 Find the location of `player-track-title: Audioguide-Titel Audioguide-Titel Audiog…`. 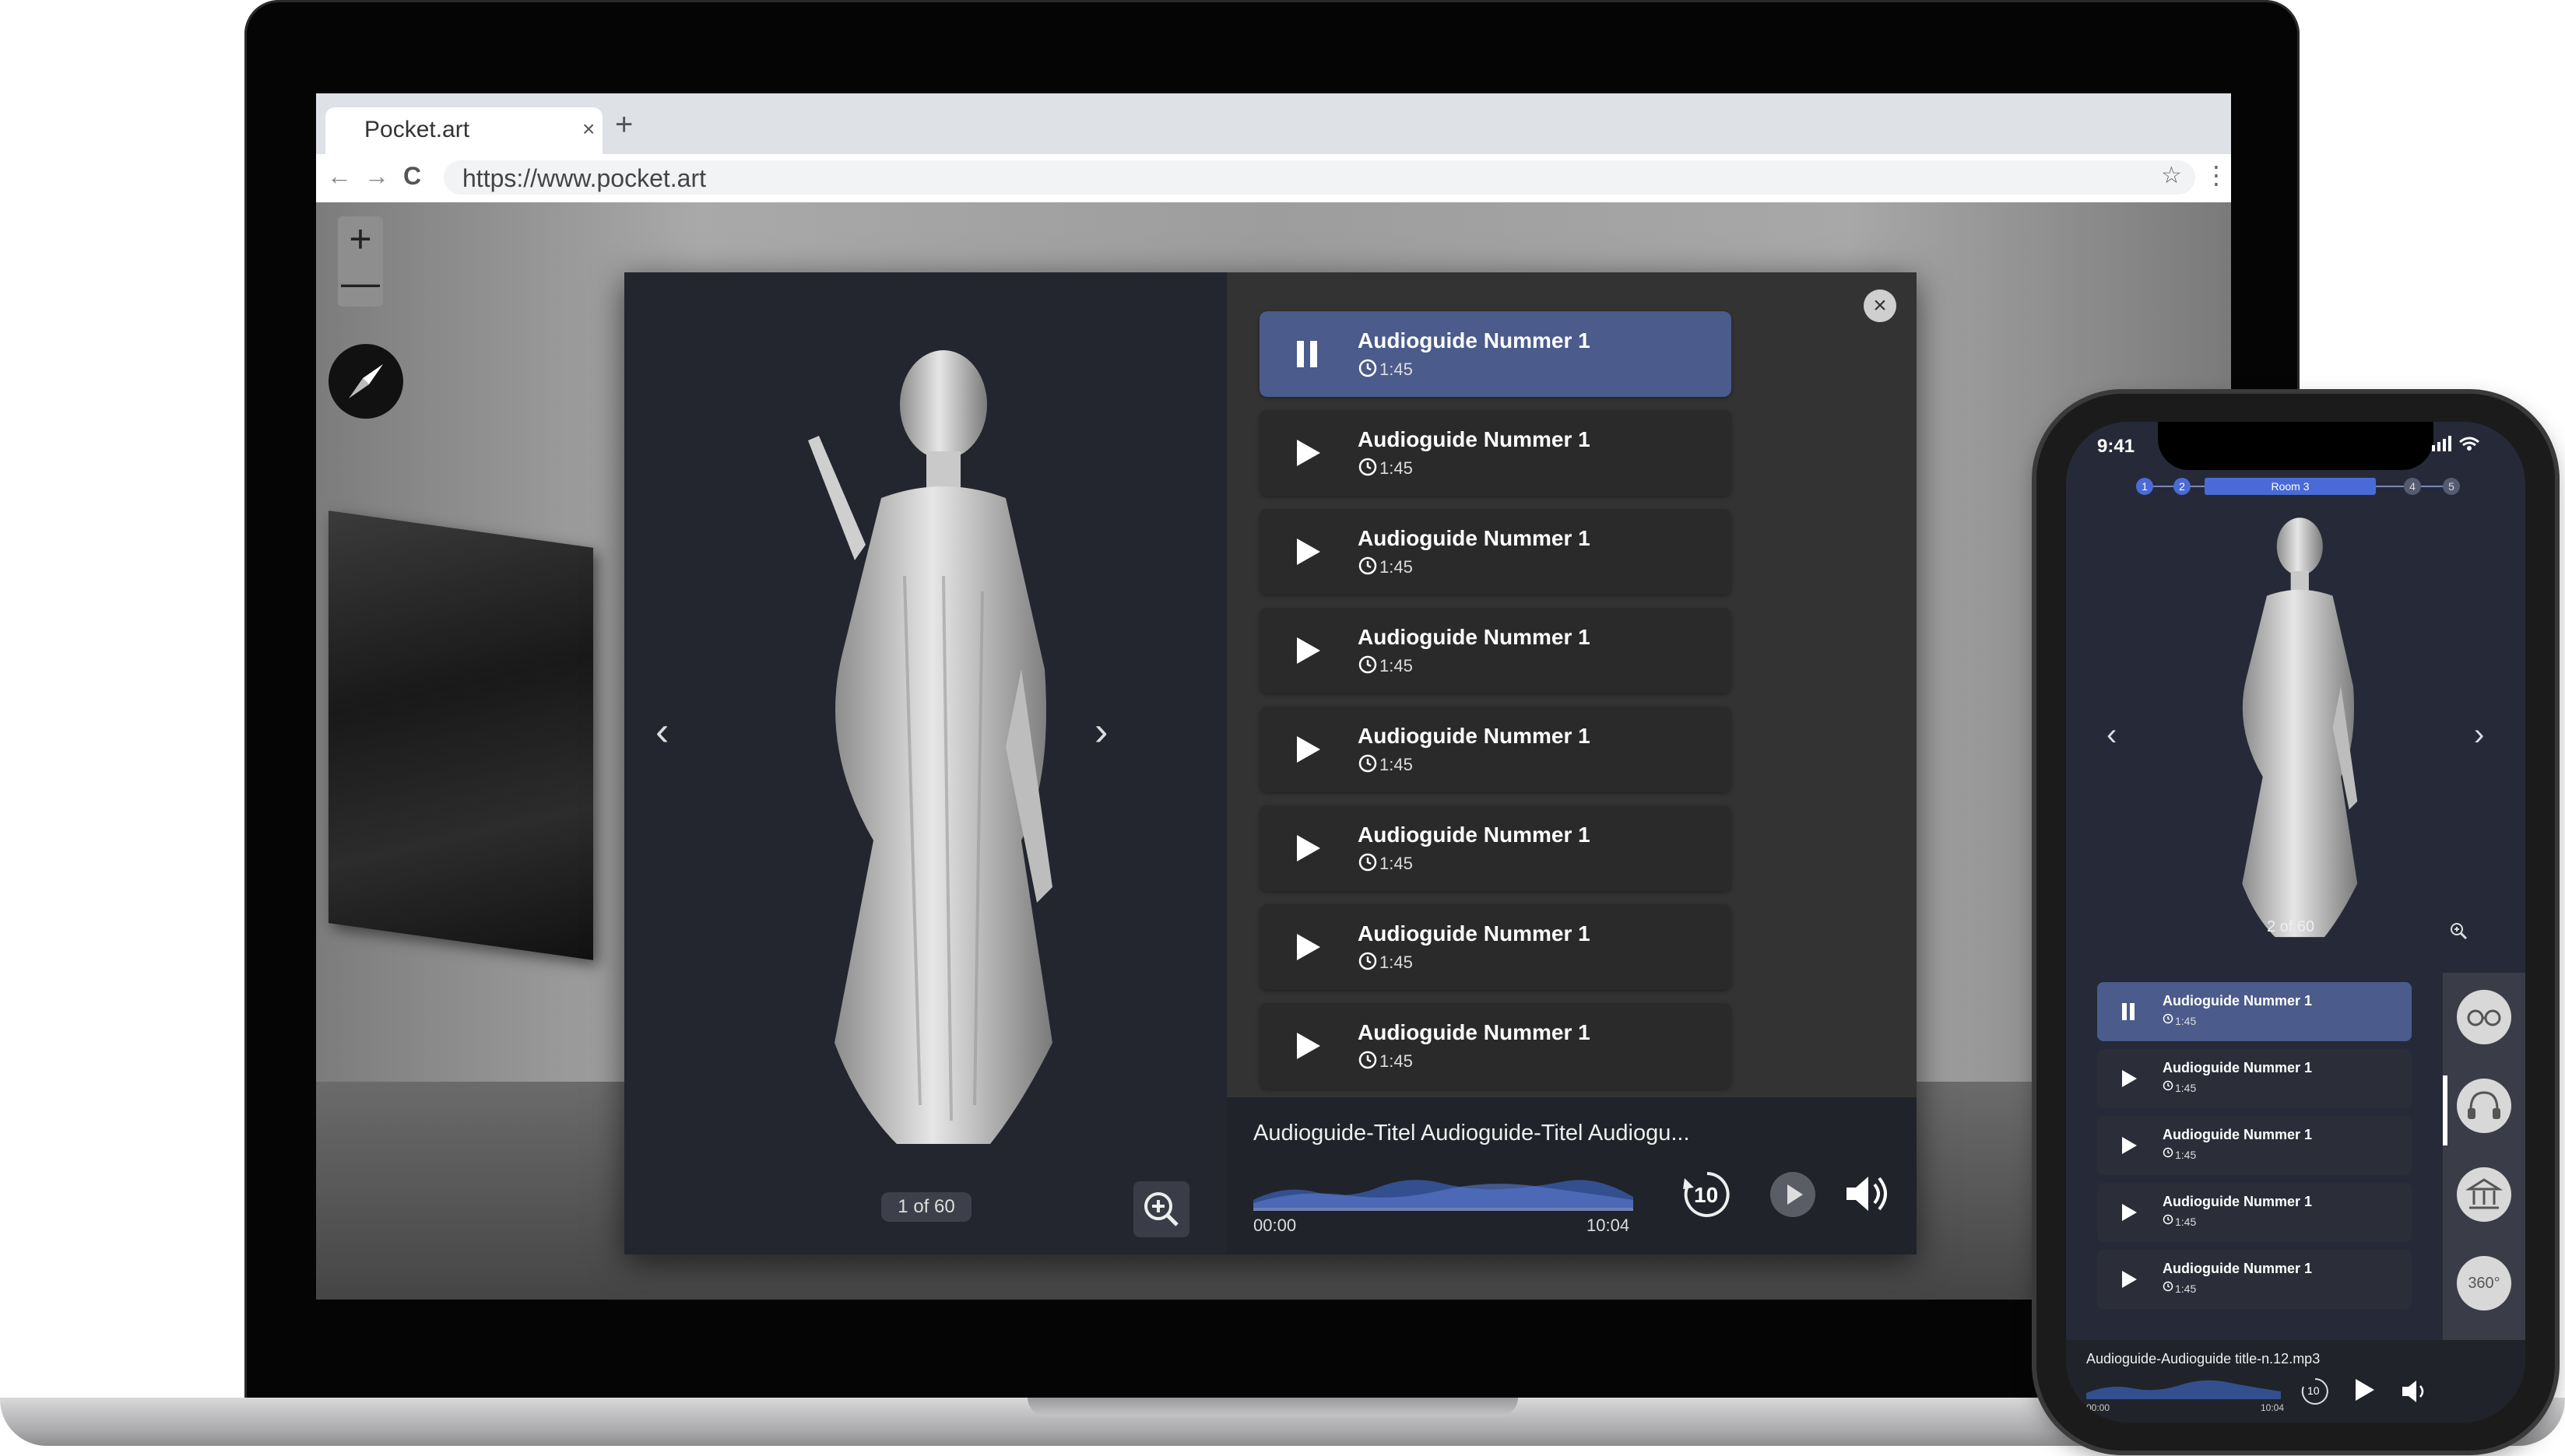

player-track-title: Audioguide-Titel Audioguide-Titel Audiog… is located at coordinates (1472, 1134).